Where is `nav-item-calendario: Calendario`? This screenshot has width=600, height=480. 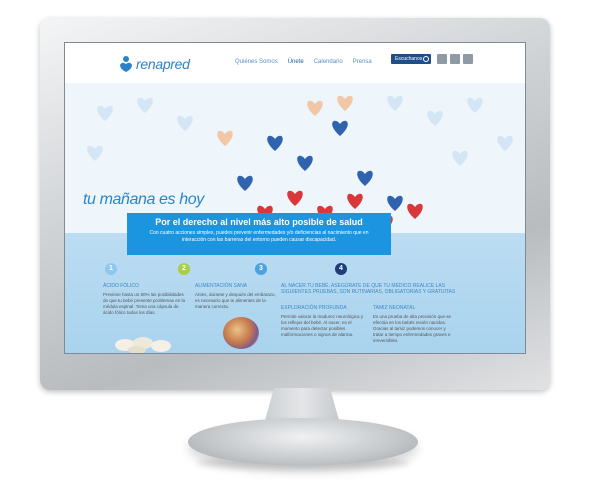
nav-item-calendario: Calendario is located at coordinates (328, 62).